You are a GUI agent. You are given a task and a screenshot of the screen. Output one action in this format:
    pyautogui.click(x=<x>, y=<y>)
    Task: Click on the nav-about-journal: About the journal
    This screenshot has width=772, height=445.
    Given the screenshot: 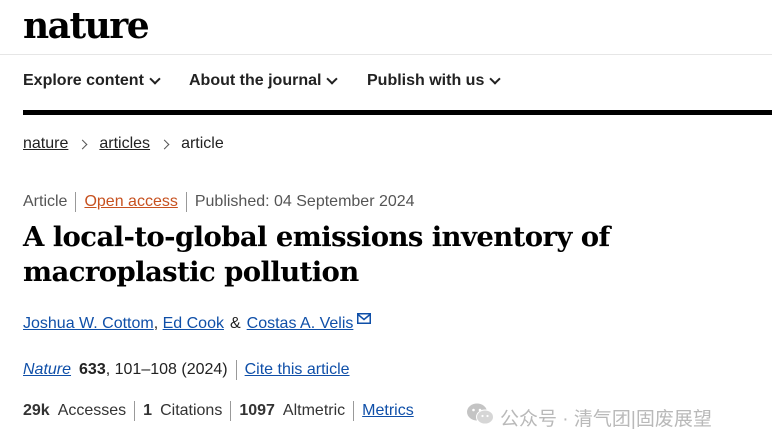 What is the action you would take?
    pyautogui.click(x=264, y=81)
    